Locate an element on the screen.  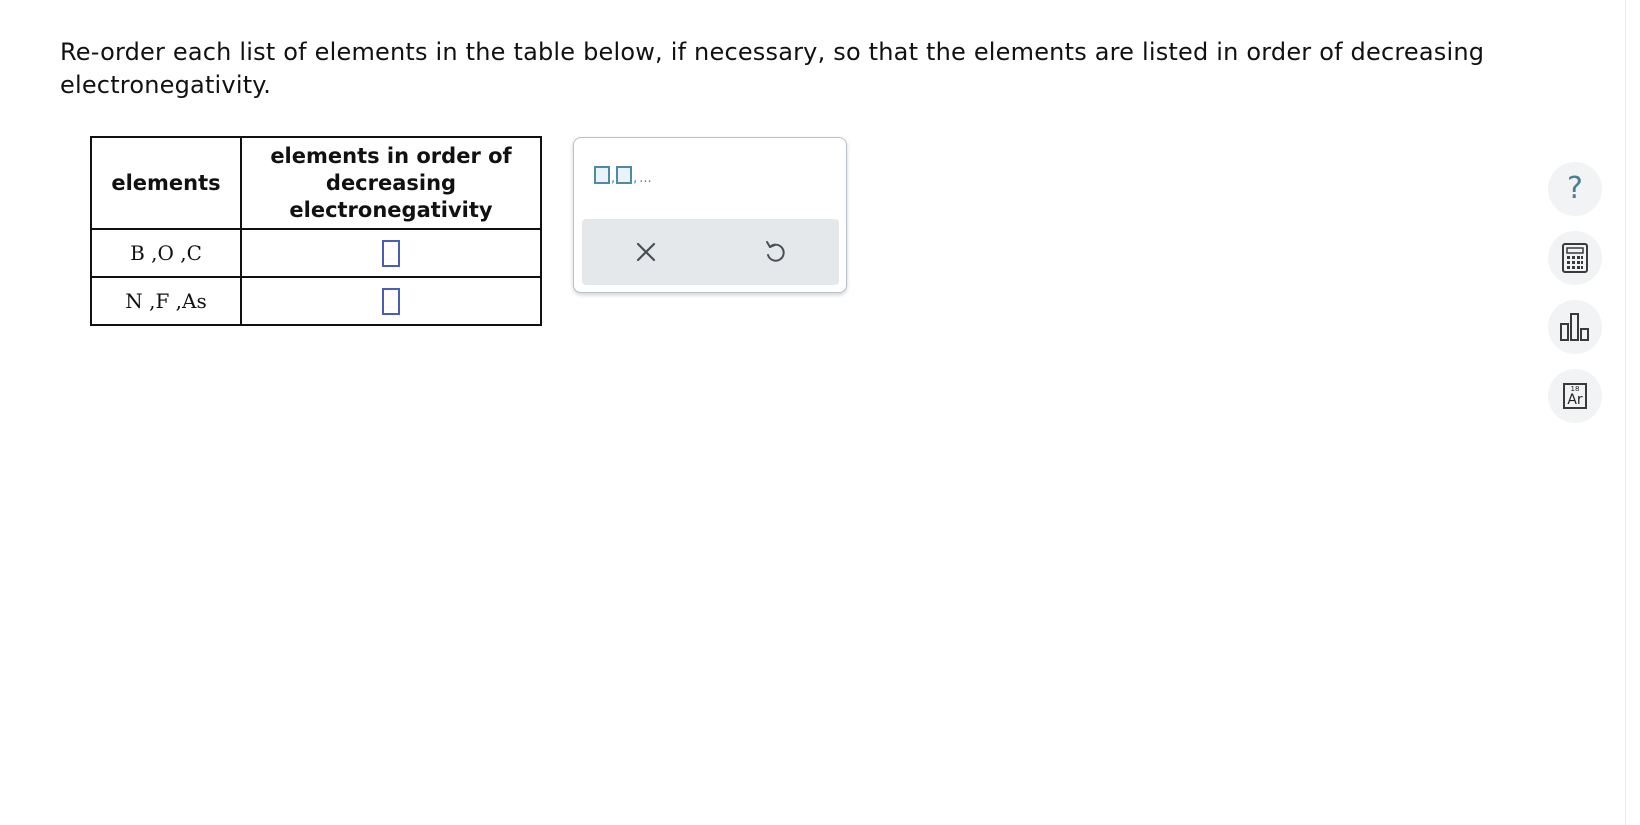
help-icon: ? is located at coordinates (1575, 188).